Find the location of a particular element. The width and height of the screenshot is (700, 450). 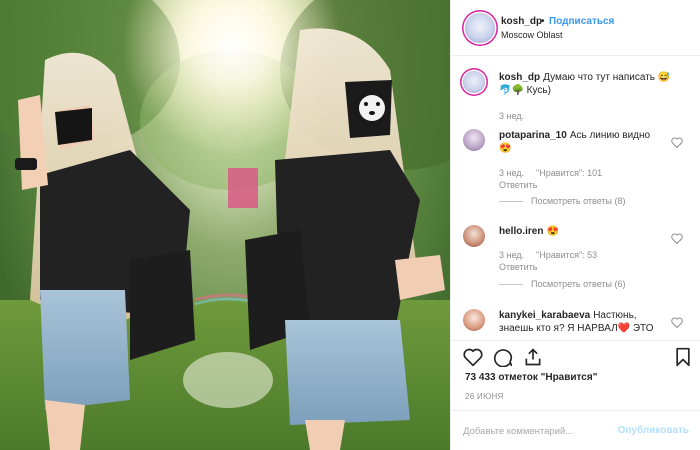

comment-text: hello.iren 😍 is located at coordinates (588, 231).